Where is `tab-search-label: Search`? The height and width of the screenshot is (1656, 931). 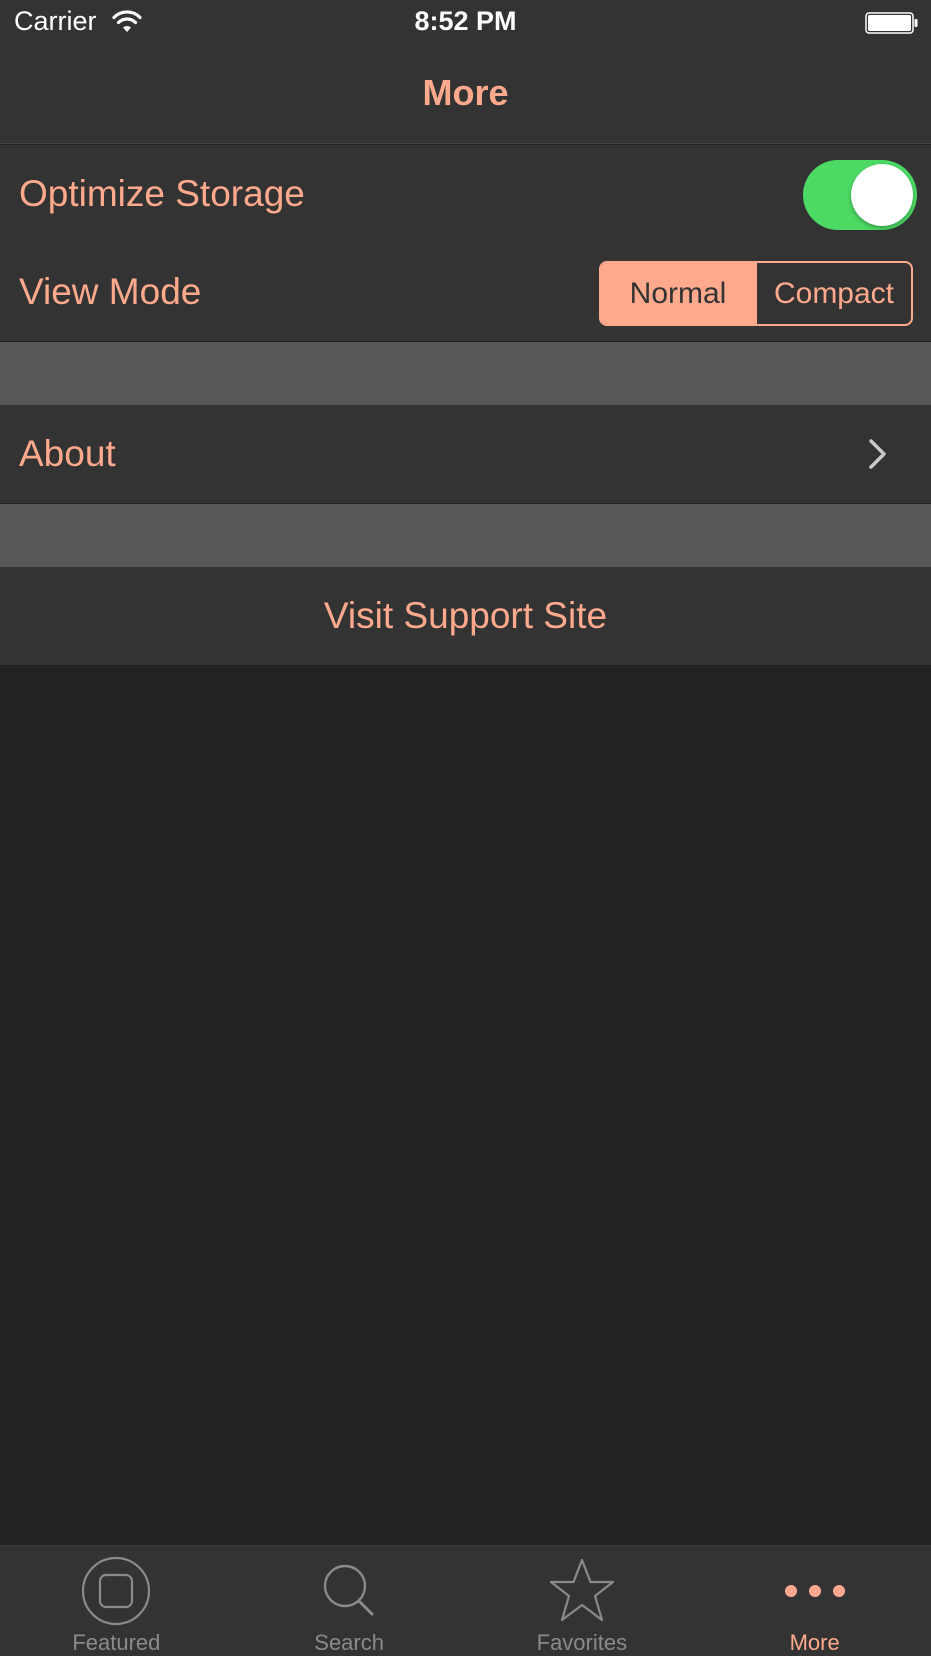
tab-search-label: Search is located at coordinates (349, 1642).